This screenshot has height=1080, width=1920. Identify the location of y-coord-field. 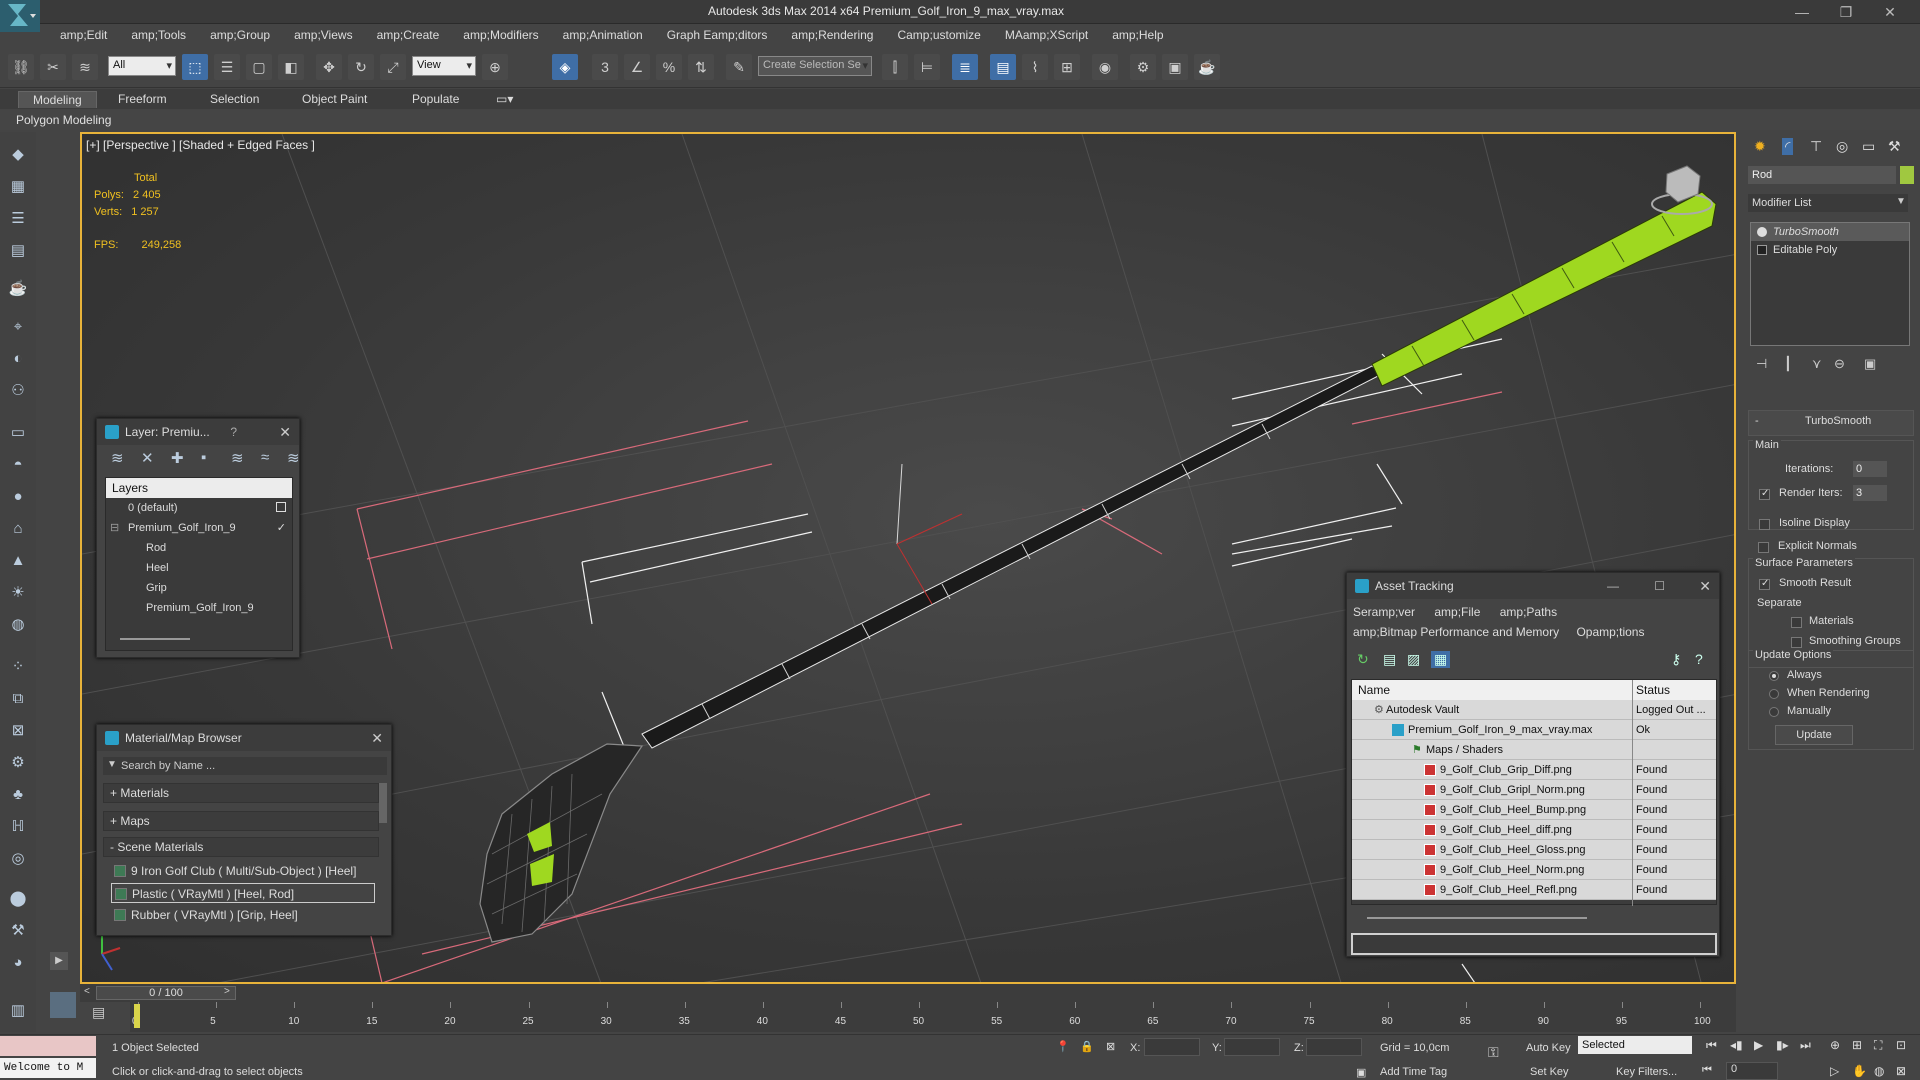
(1252, 1047).